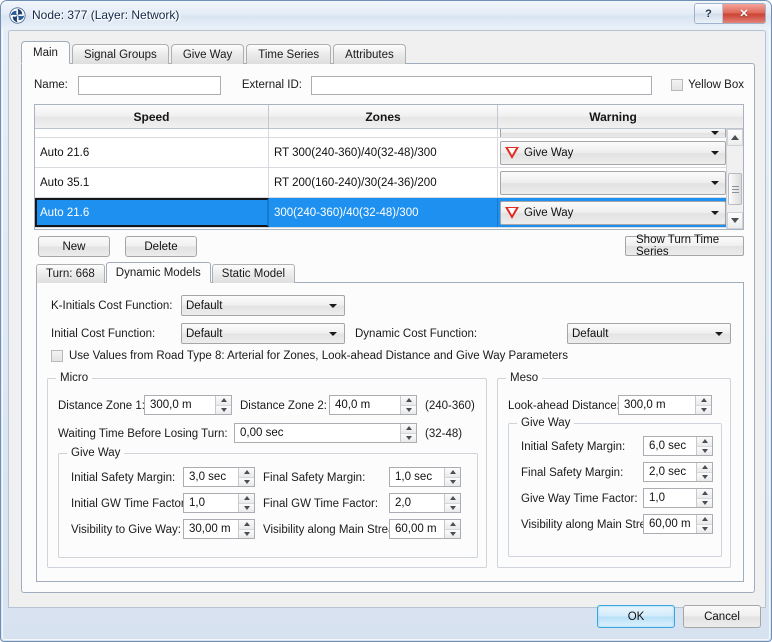 The width and height of the screenshot is (772, 642). What do you see at coordinates (417, 529) in the screenshot?
I see `micro-visibility-main-stream-value: 60,00 m` at bounding box center [417, 529].